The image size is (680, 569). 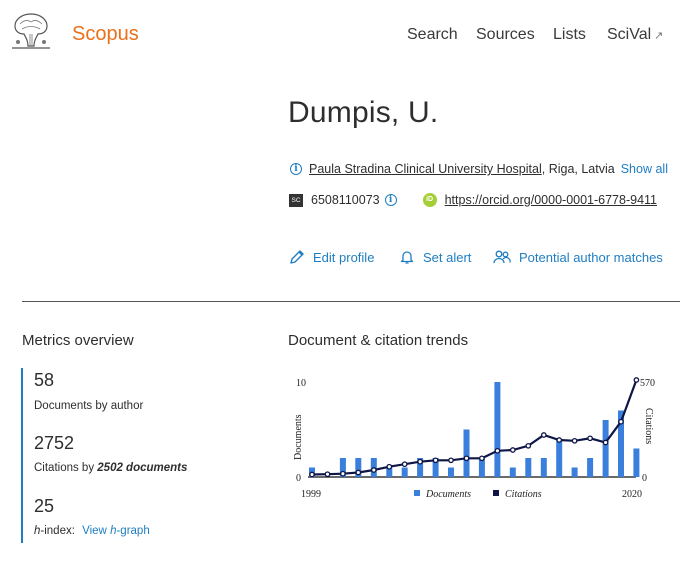 I want to click on documents-bar-2020, so click(x=636, y=463).